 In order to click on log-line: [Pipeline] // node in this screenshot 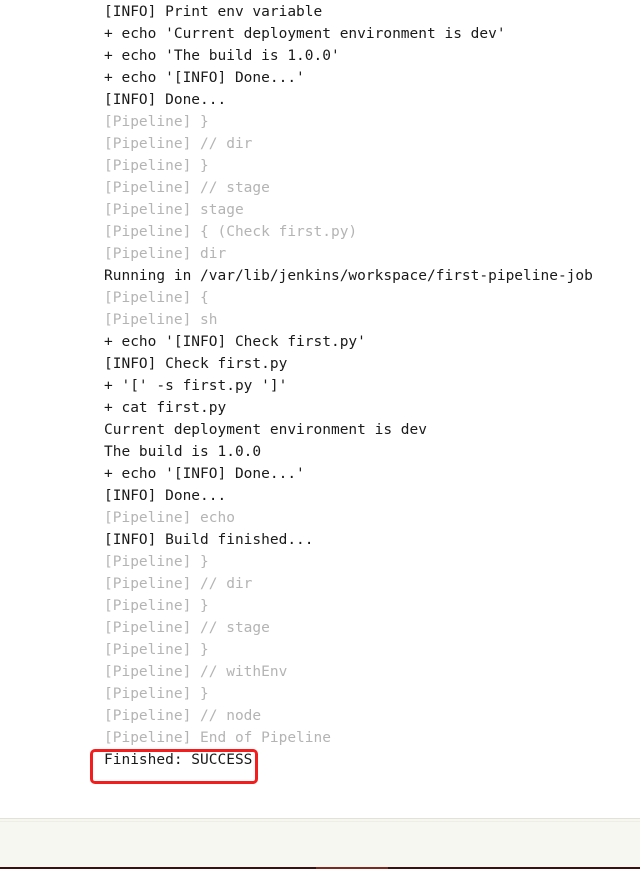, I will do `click(183, 716)`.